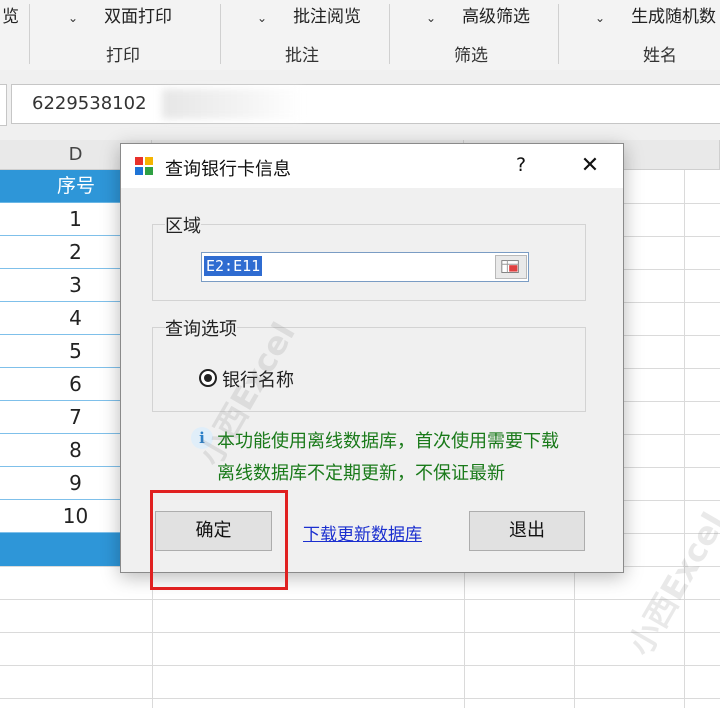  Describe the element at coordinates (361, 473) in the screenshot. I see `info-text-line-2: 离线数据库不定期更新，不保证最新` at that location.